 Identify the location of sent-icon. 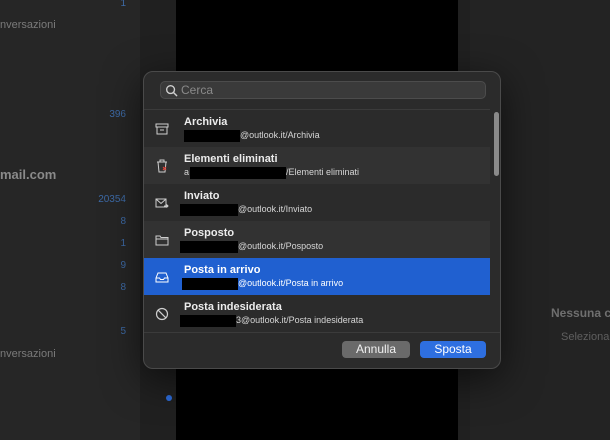
(162, 203).